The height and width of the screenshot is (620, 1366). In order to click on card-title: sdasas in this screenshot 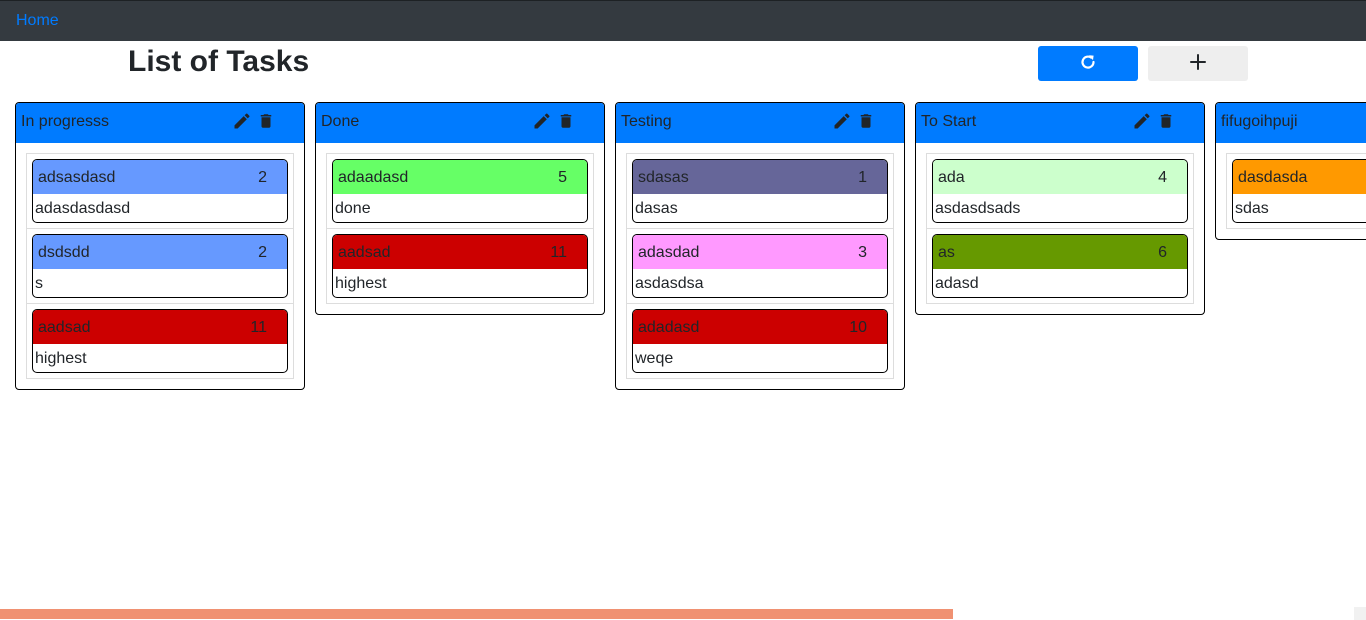, I will do `click(663, 177)`.